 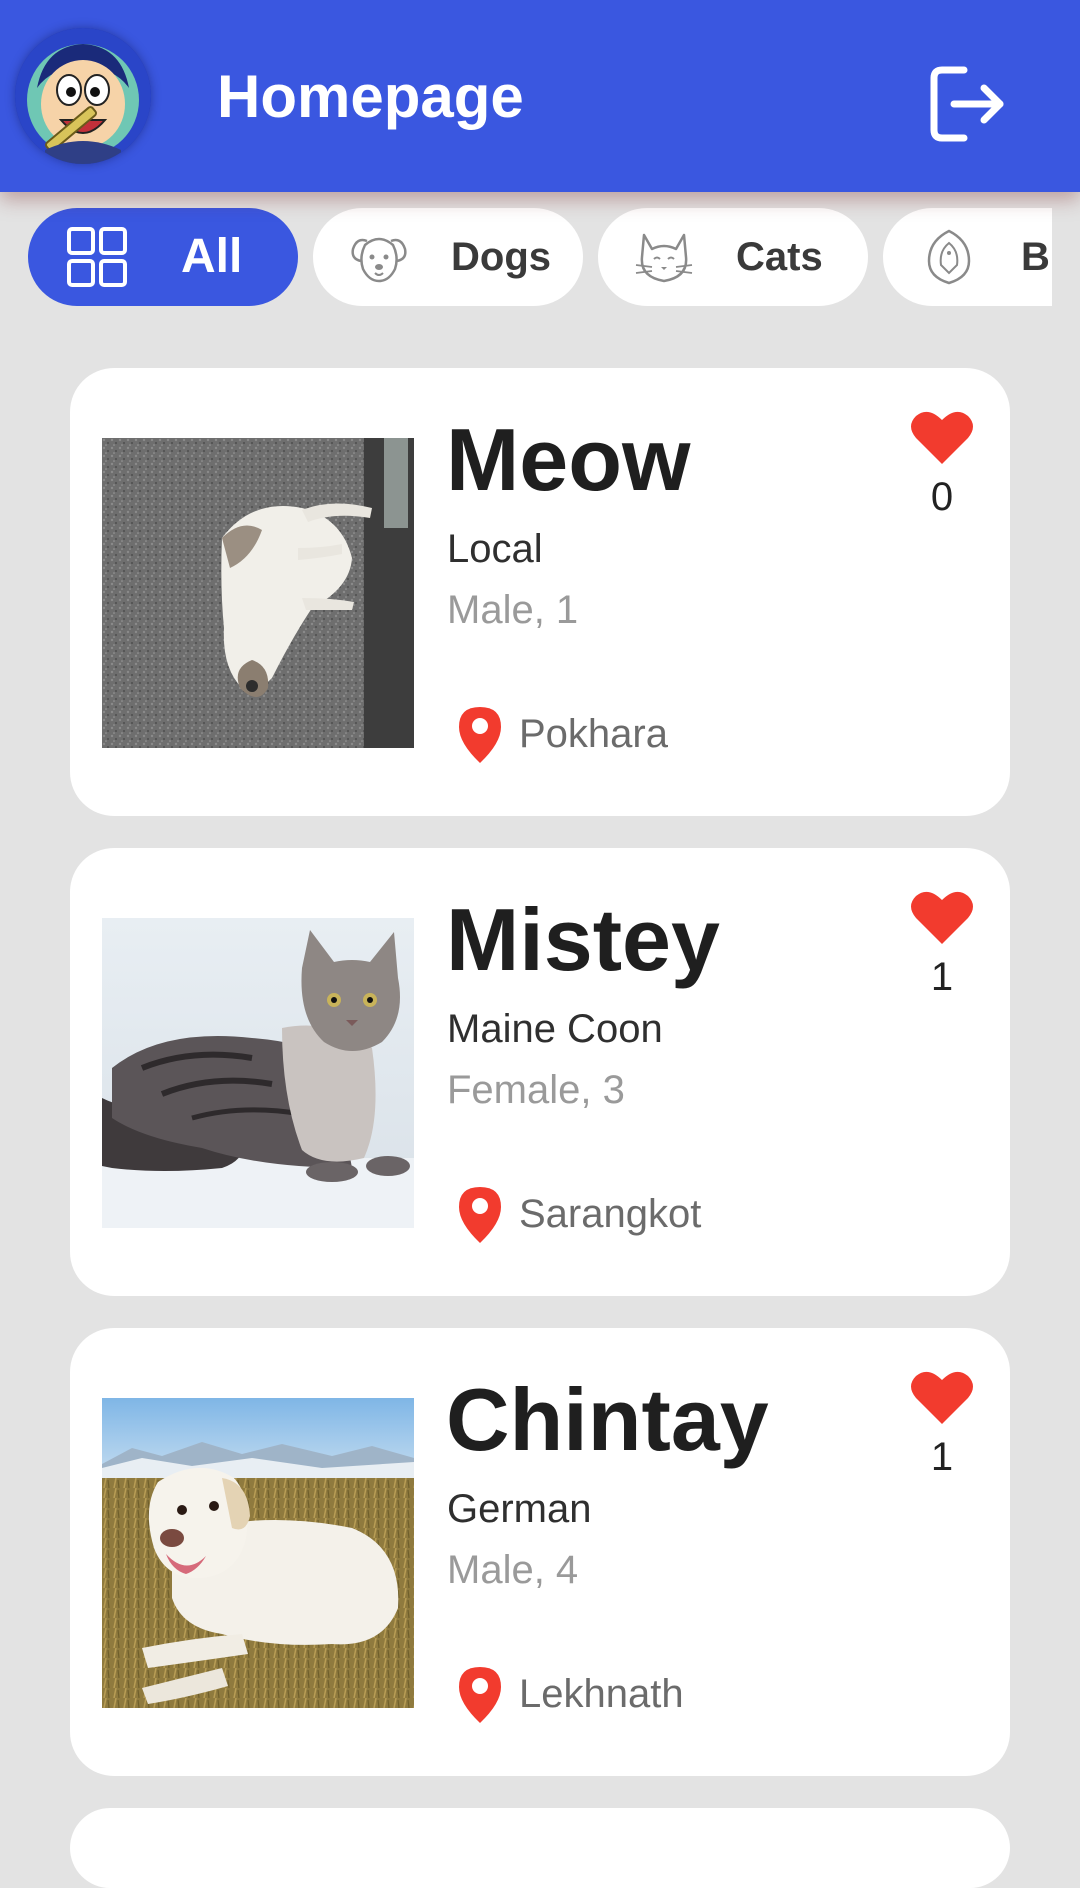 I want to click on like-count: 0, so click(x=942, y=497).